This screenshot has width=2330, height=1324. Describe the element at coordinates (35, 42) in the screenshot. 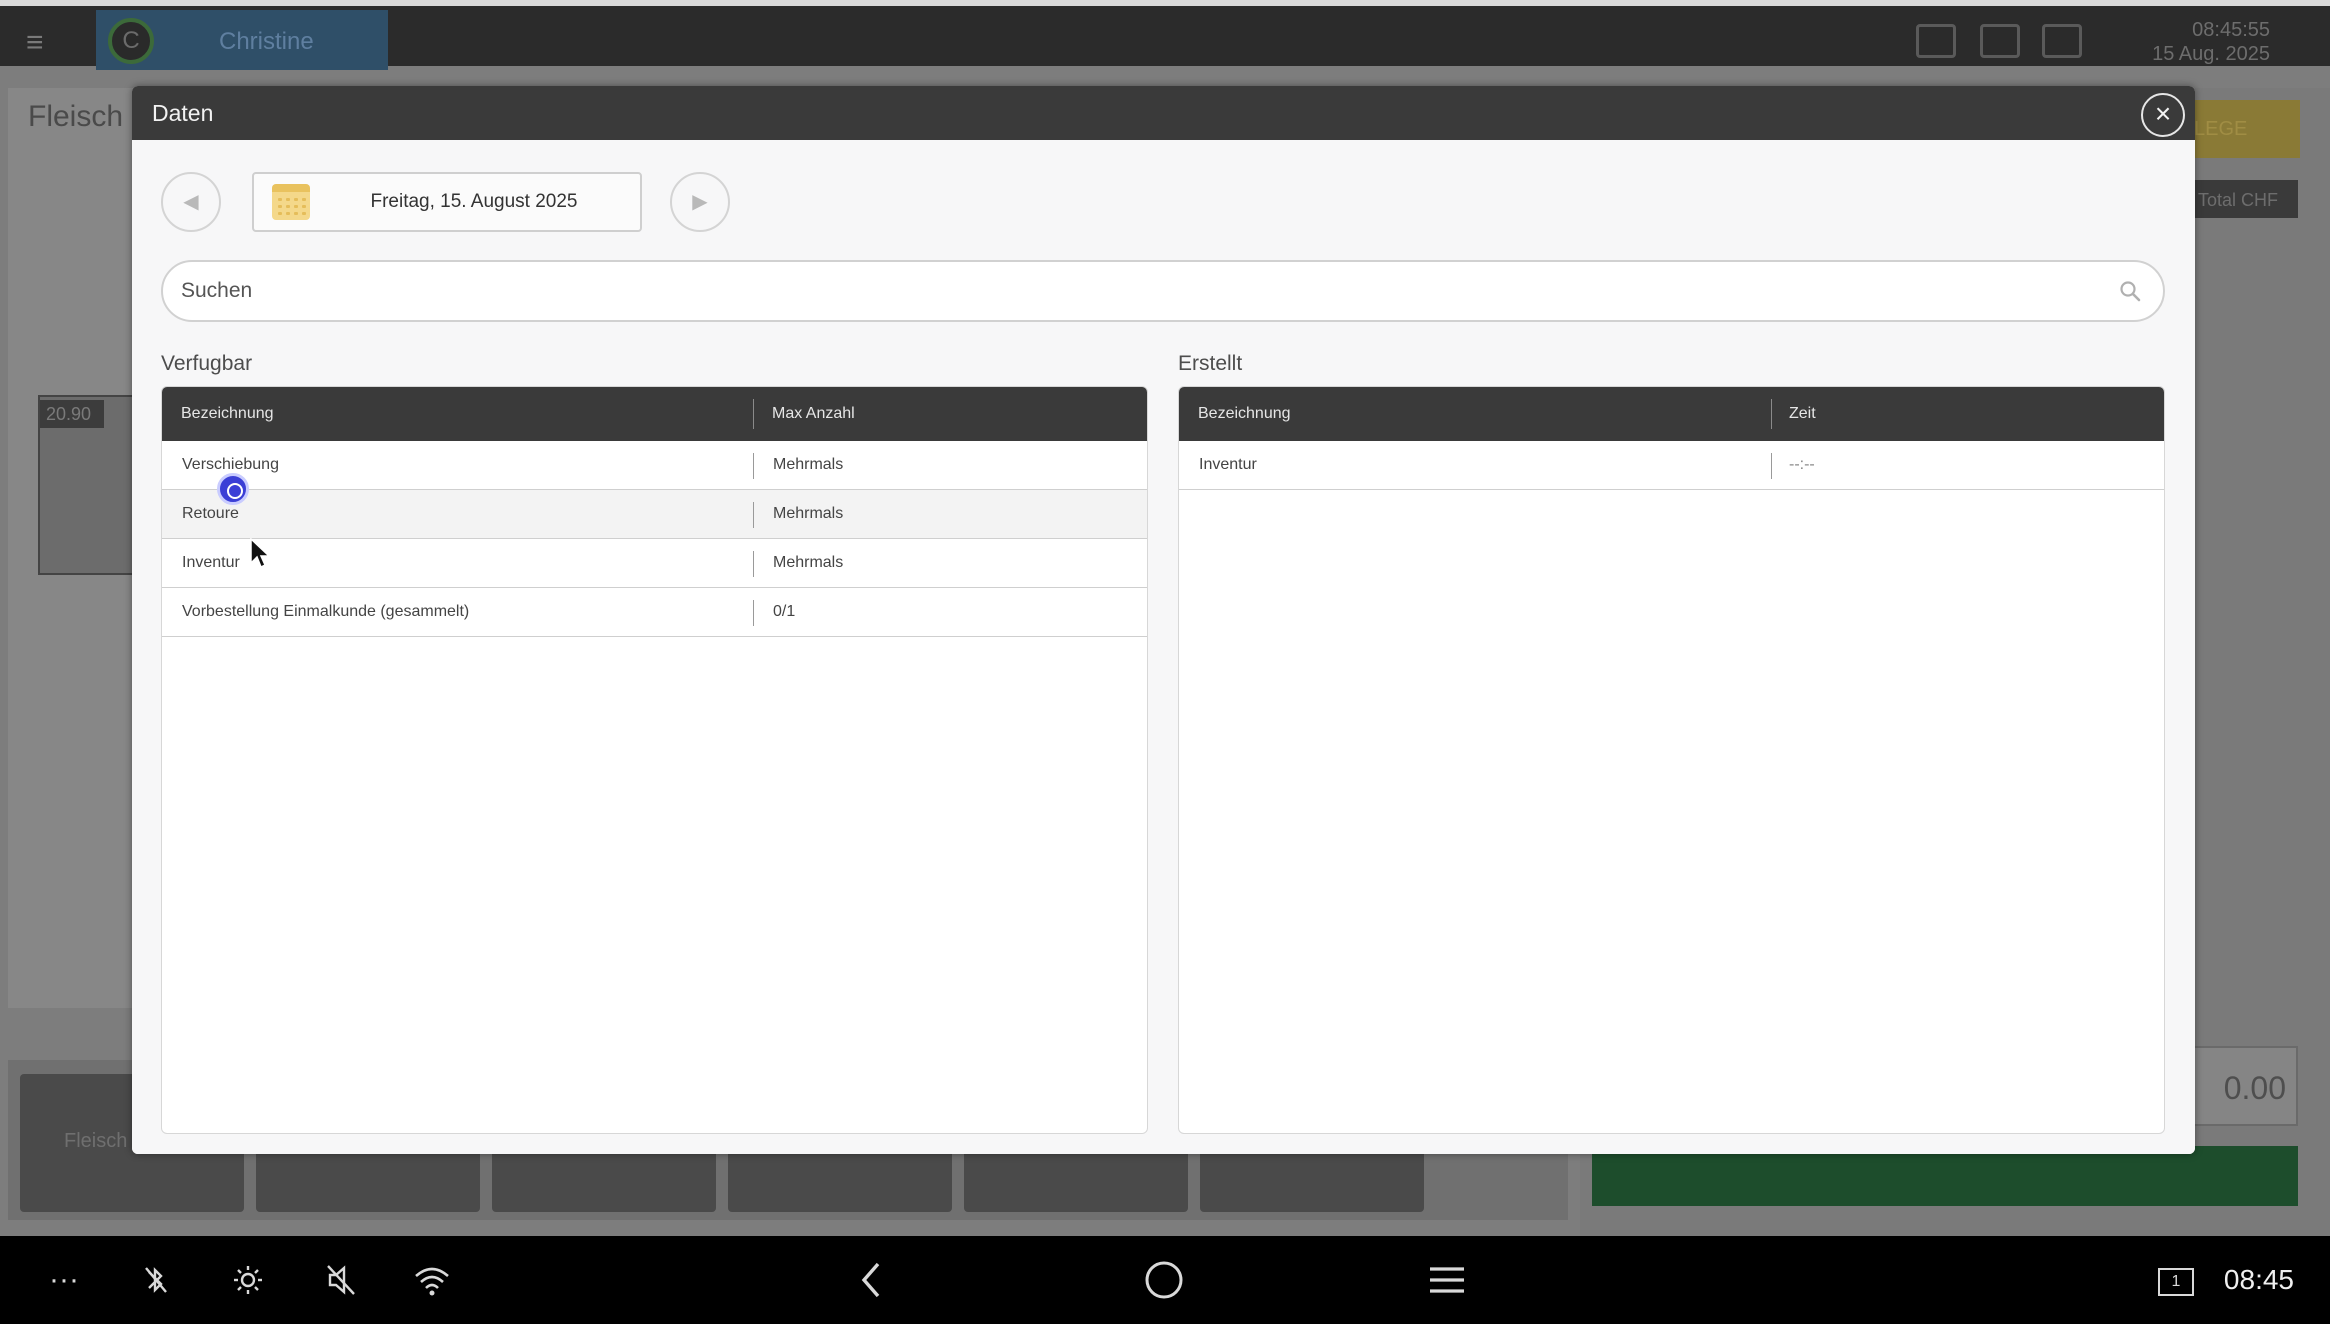

I see `hamburger-icon: ≡` at that location.